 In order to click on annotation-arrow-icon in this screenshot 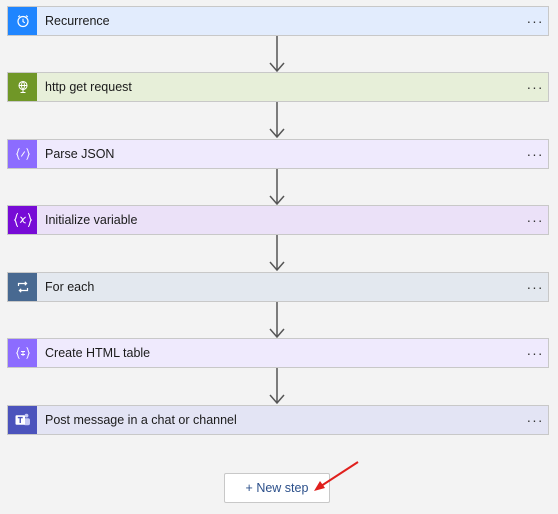, I will do `click(336, 476)`.